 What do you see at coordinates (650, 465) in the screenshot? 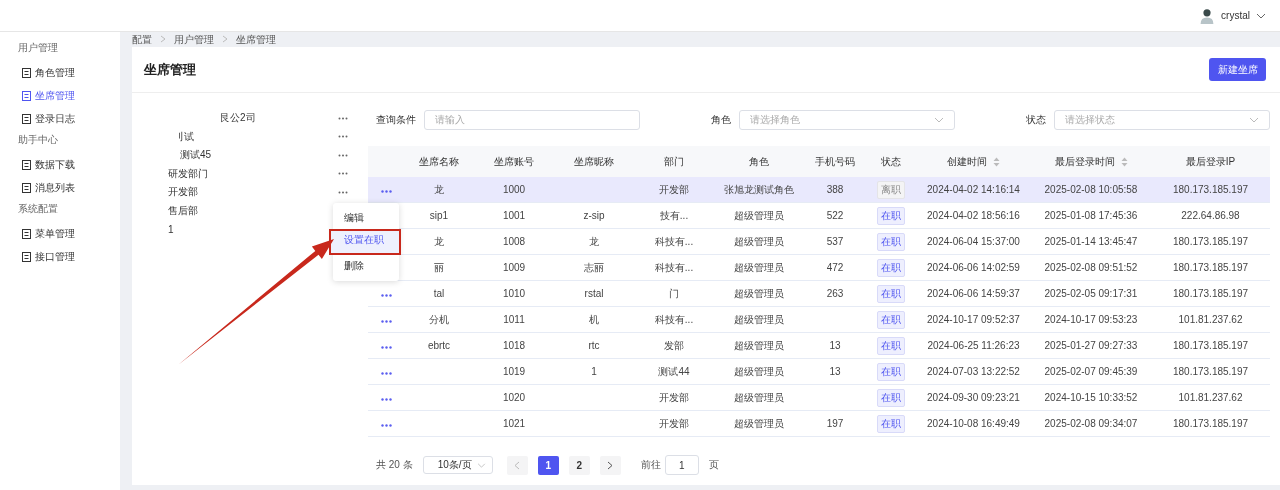
I see `goto-label: 前往` at bounding box center [650, 465].